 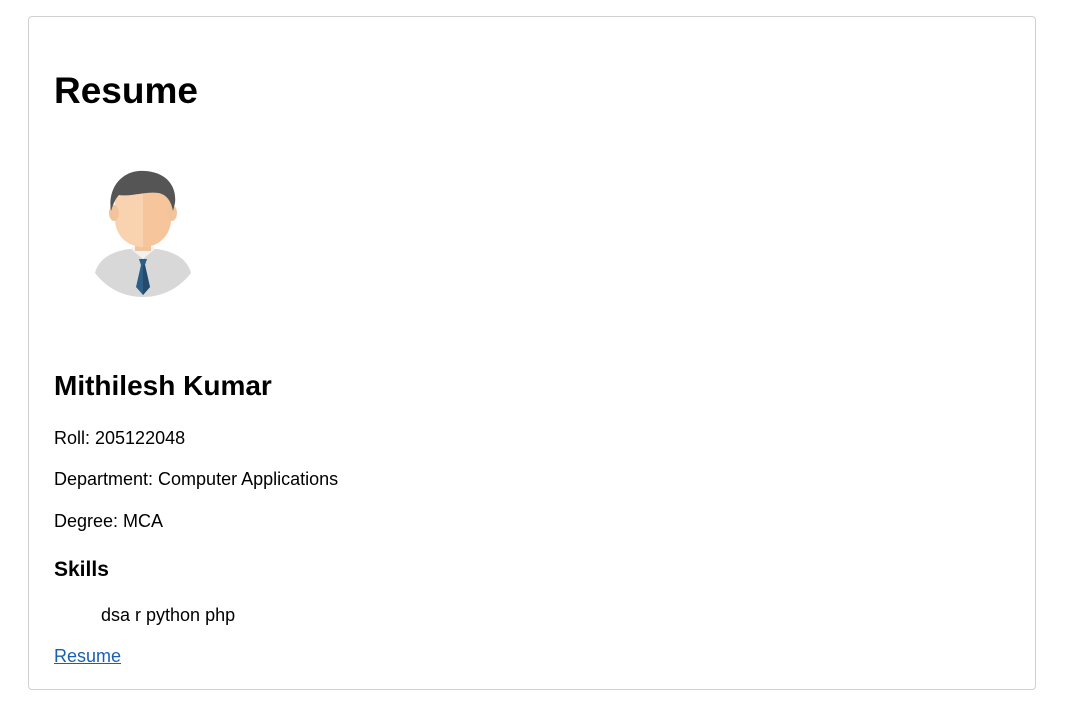 I want to click on skills-list: dsa r python php, so click(x=168, y=615).